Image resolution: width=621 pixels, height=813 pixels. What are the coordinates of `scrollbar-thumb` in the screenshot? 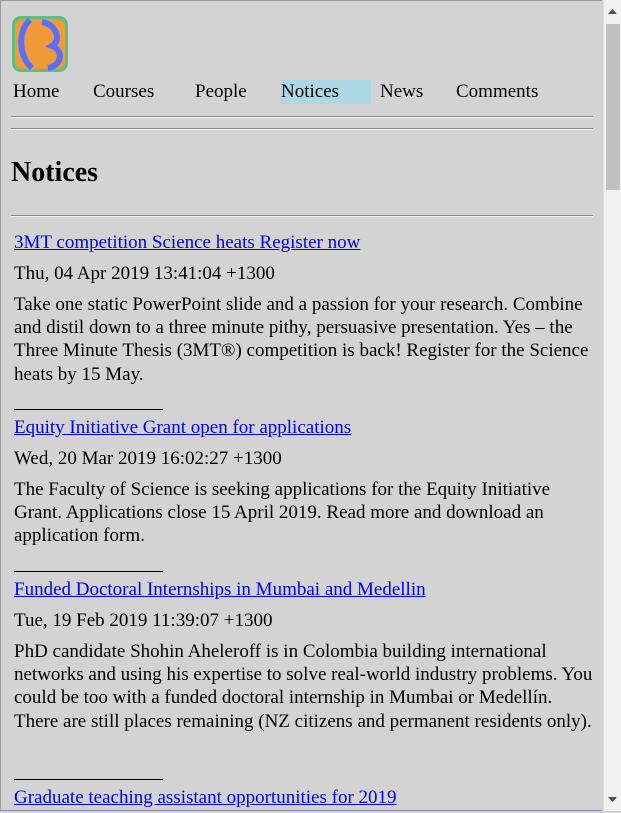 It's located at (613, 107).